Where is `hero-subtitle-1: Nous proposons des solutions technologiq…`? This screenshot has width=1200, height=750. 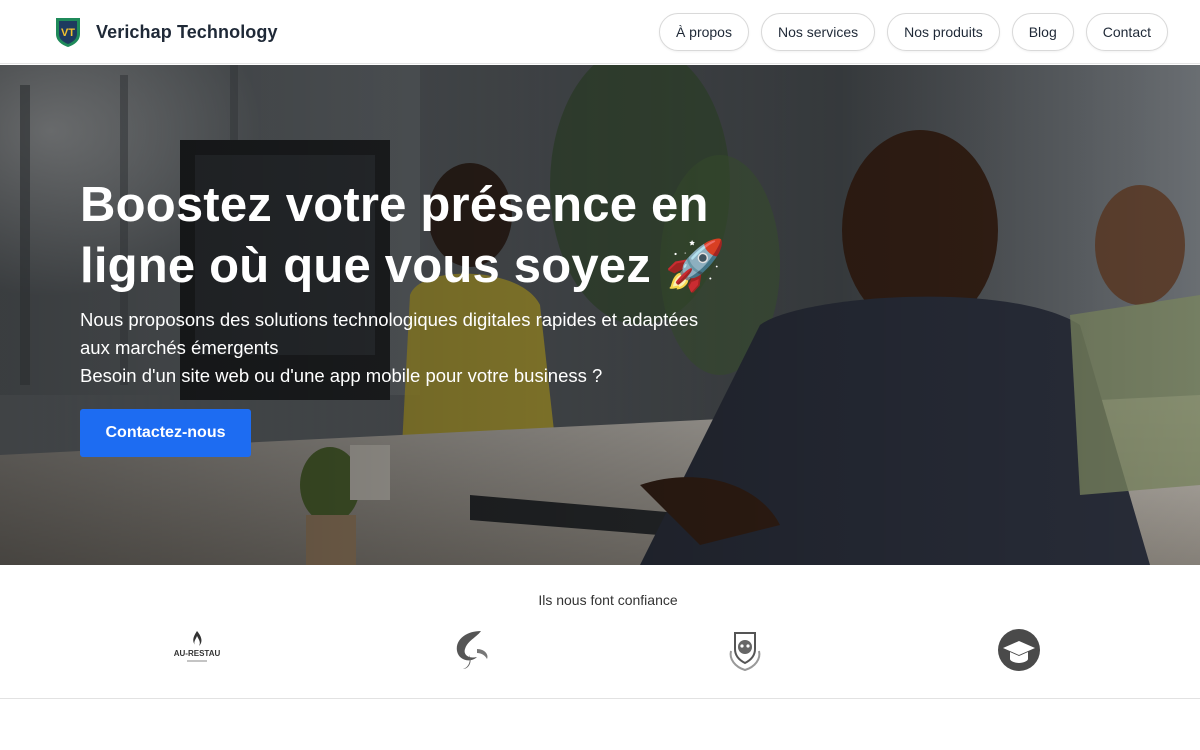
hero-subtitle-1: Nous proposons des solutions technologiq… is located at coordinates (389, 333).